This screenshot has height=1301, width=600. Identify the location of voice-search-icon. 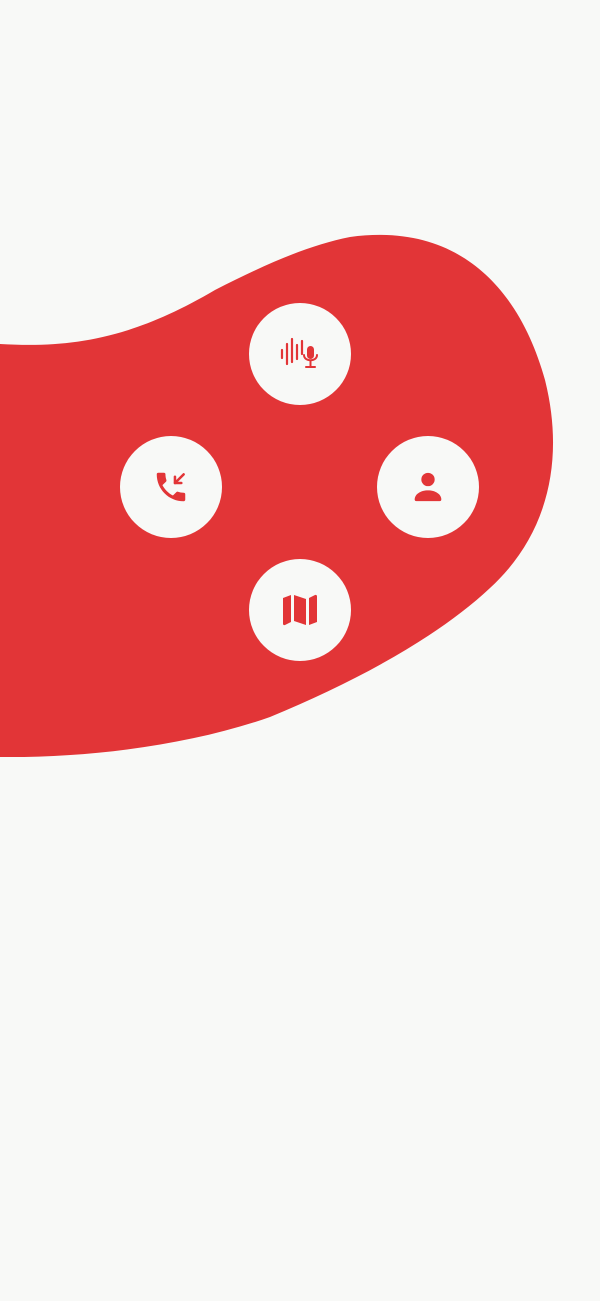
(299, 352).